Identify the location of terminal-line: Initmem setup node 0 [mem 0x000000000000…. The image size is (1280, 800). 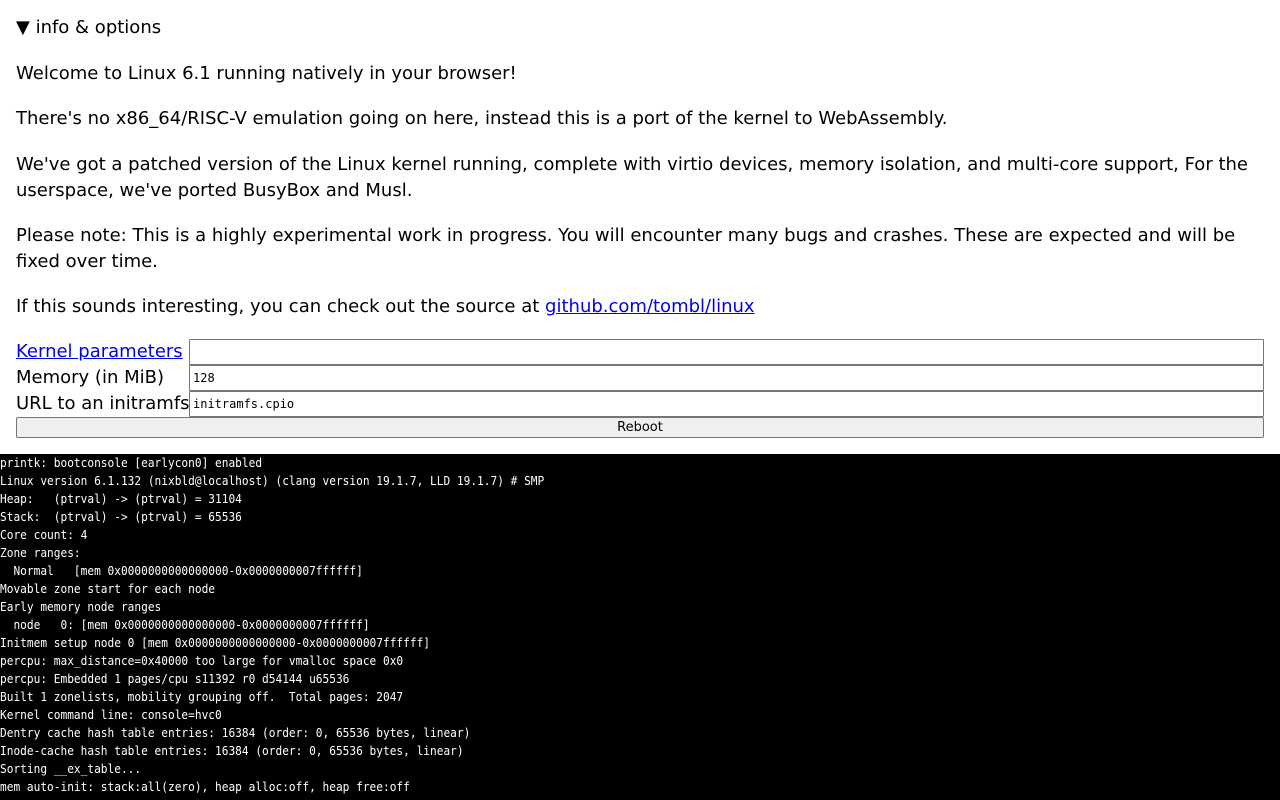
(215, 643).